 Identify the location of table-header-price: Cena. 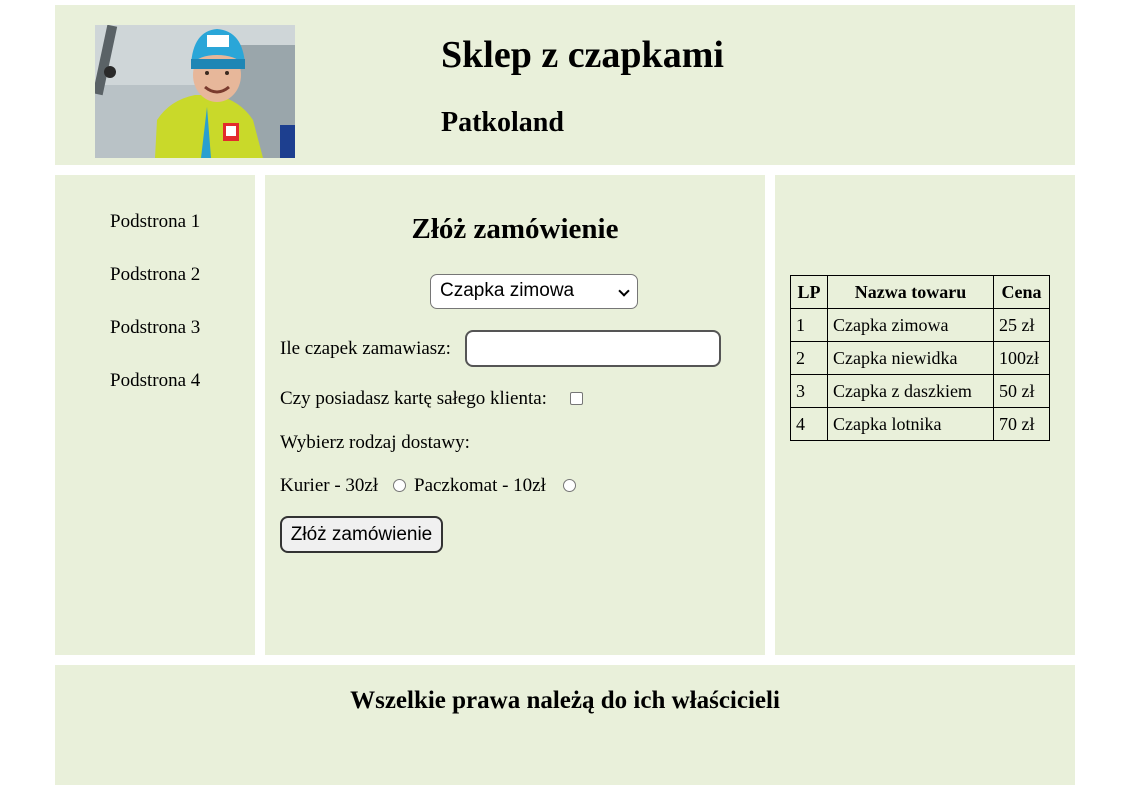
(1021, 292).